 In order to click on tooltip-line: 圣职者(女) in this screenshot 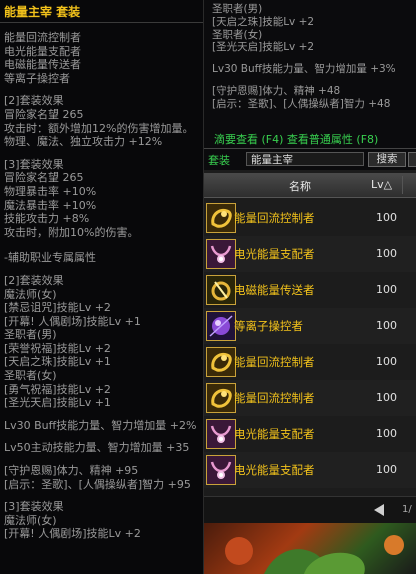, I will do `click(30, 376)`.